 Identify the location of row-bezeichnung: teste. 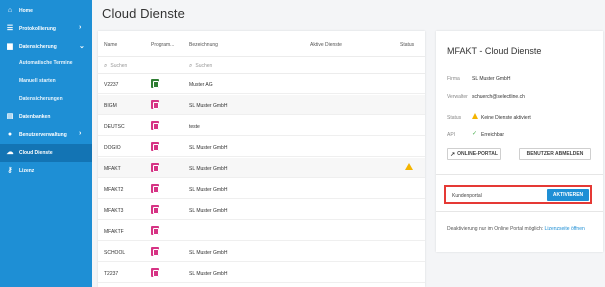
(194, 127).